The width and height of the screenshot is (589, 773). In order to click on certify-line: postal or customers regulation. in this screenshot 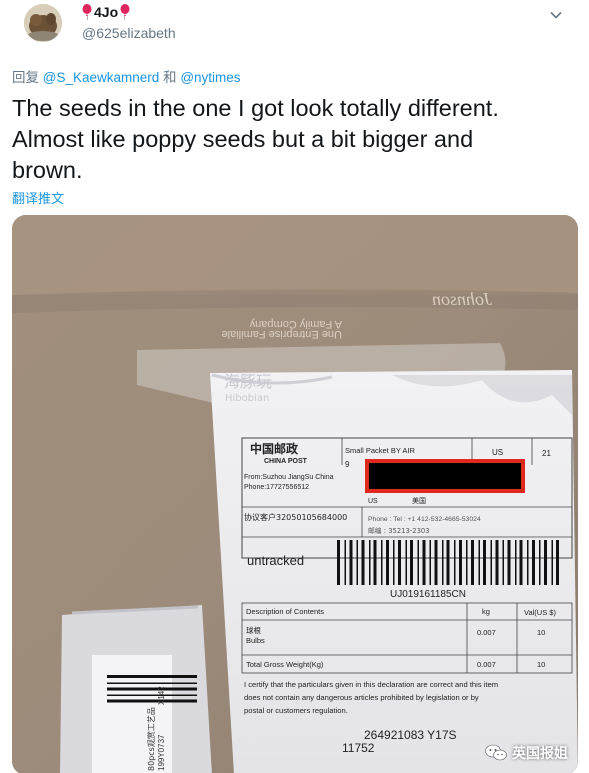, I will do `click(296, 710)`.